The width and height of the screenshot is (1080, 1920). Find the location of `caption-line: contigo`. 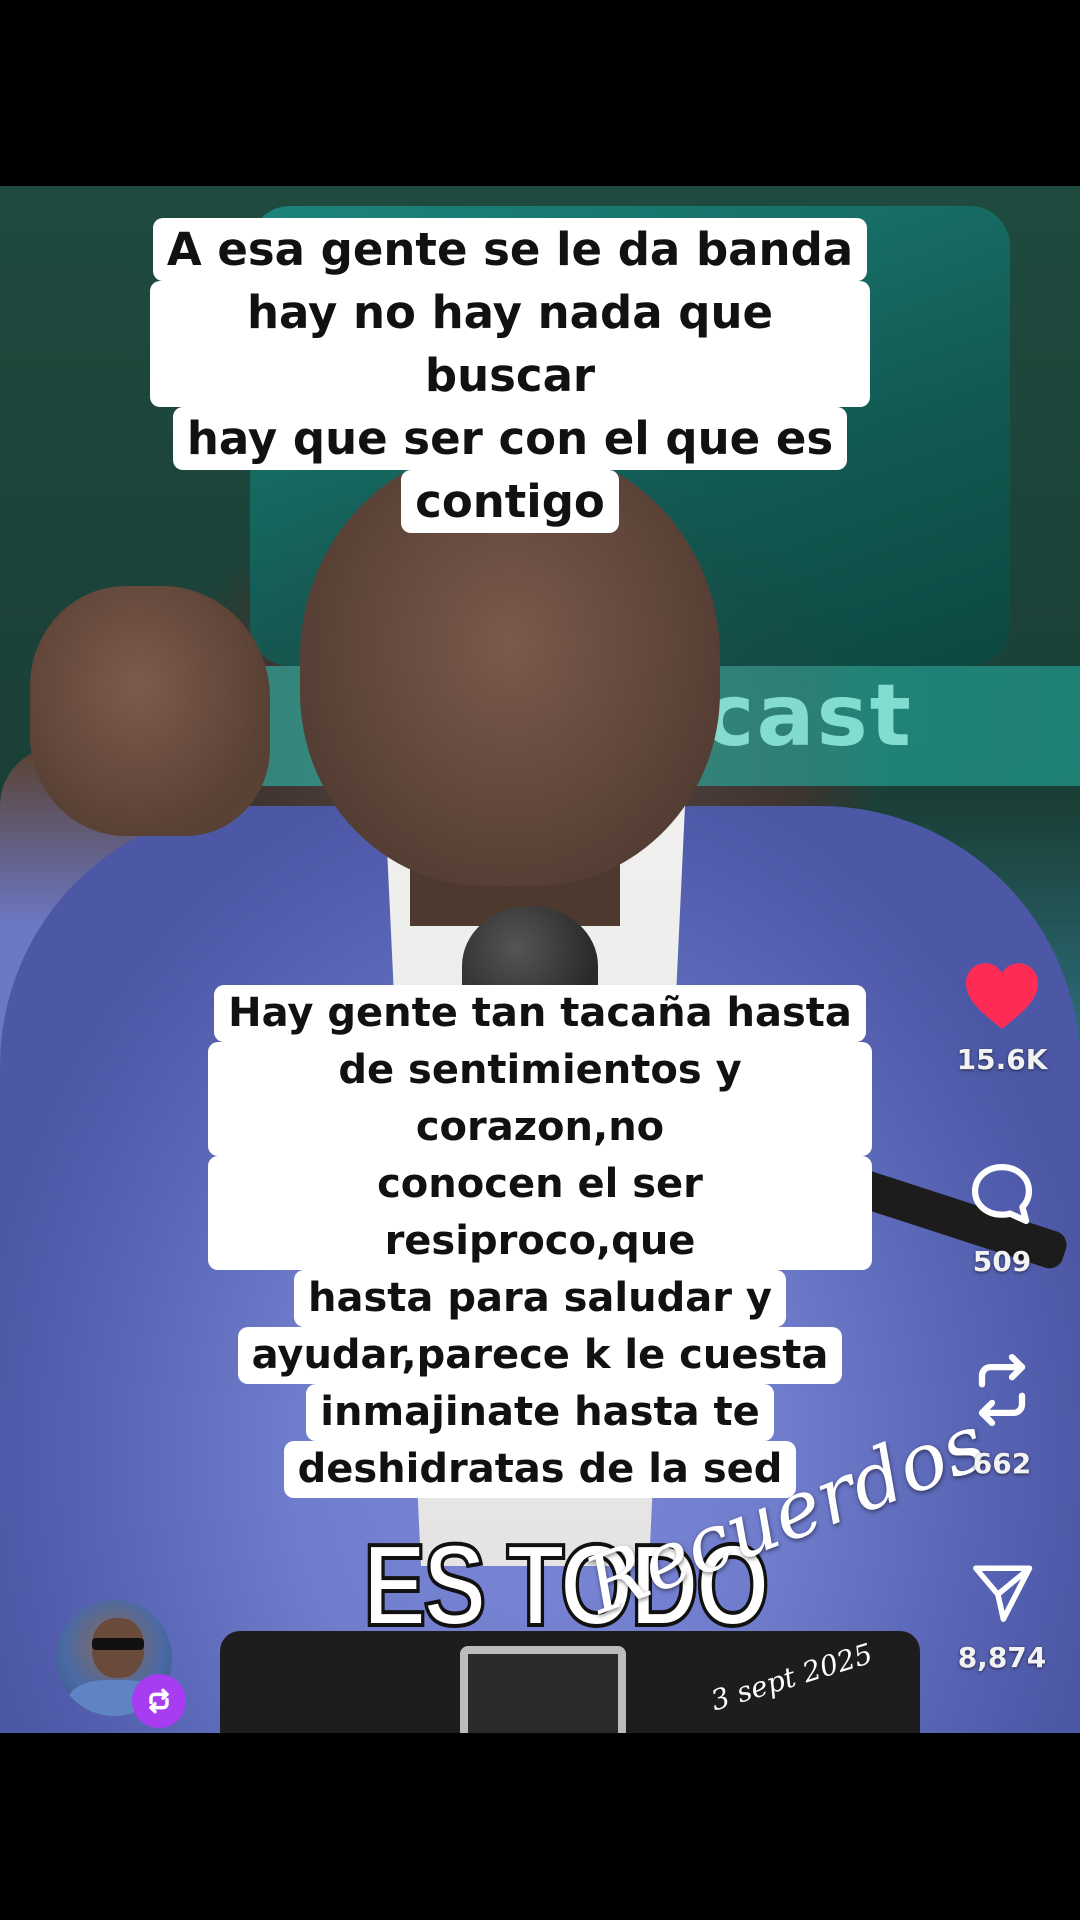

caption-line: contigo is located at coordinates (510, 501).